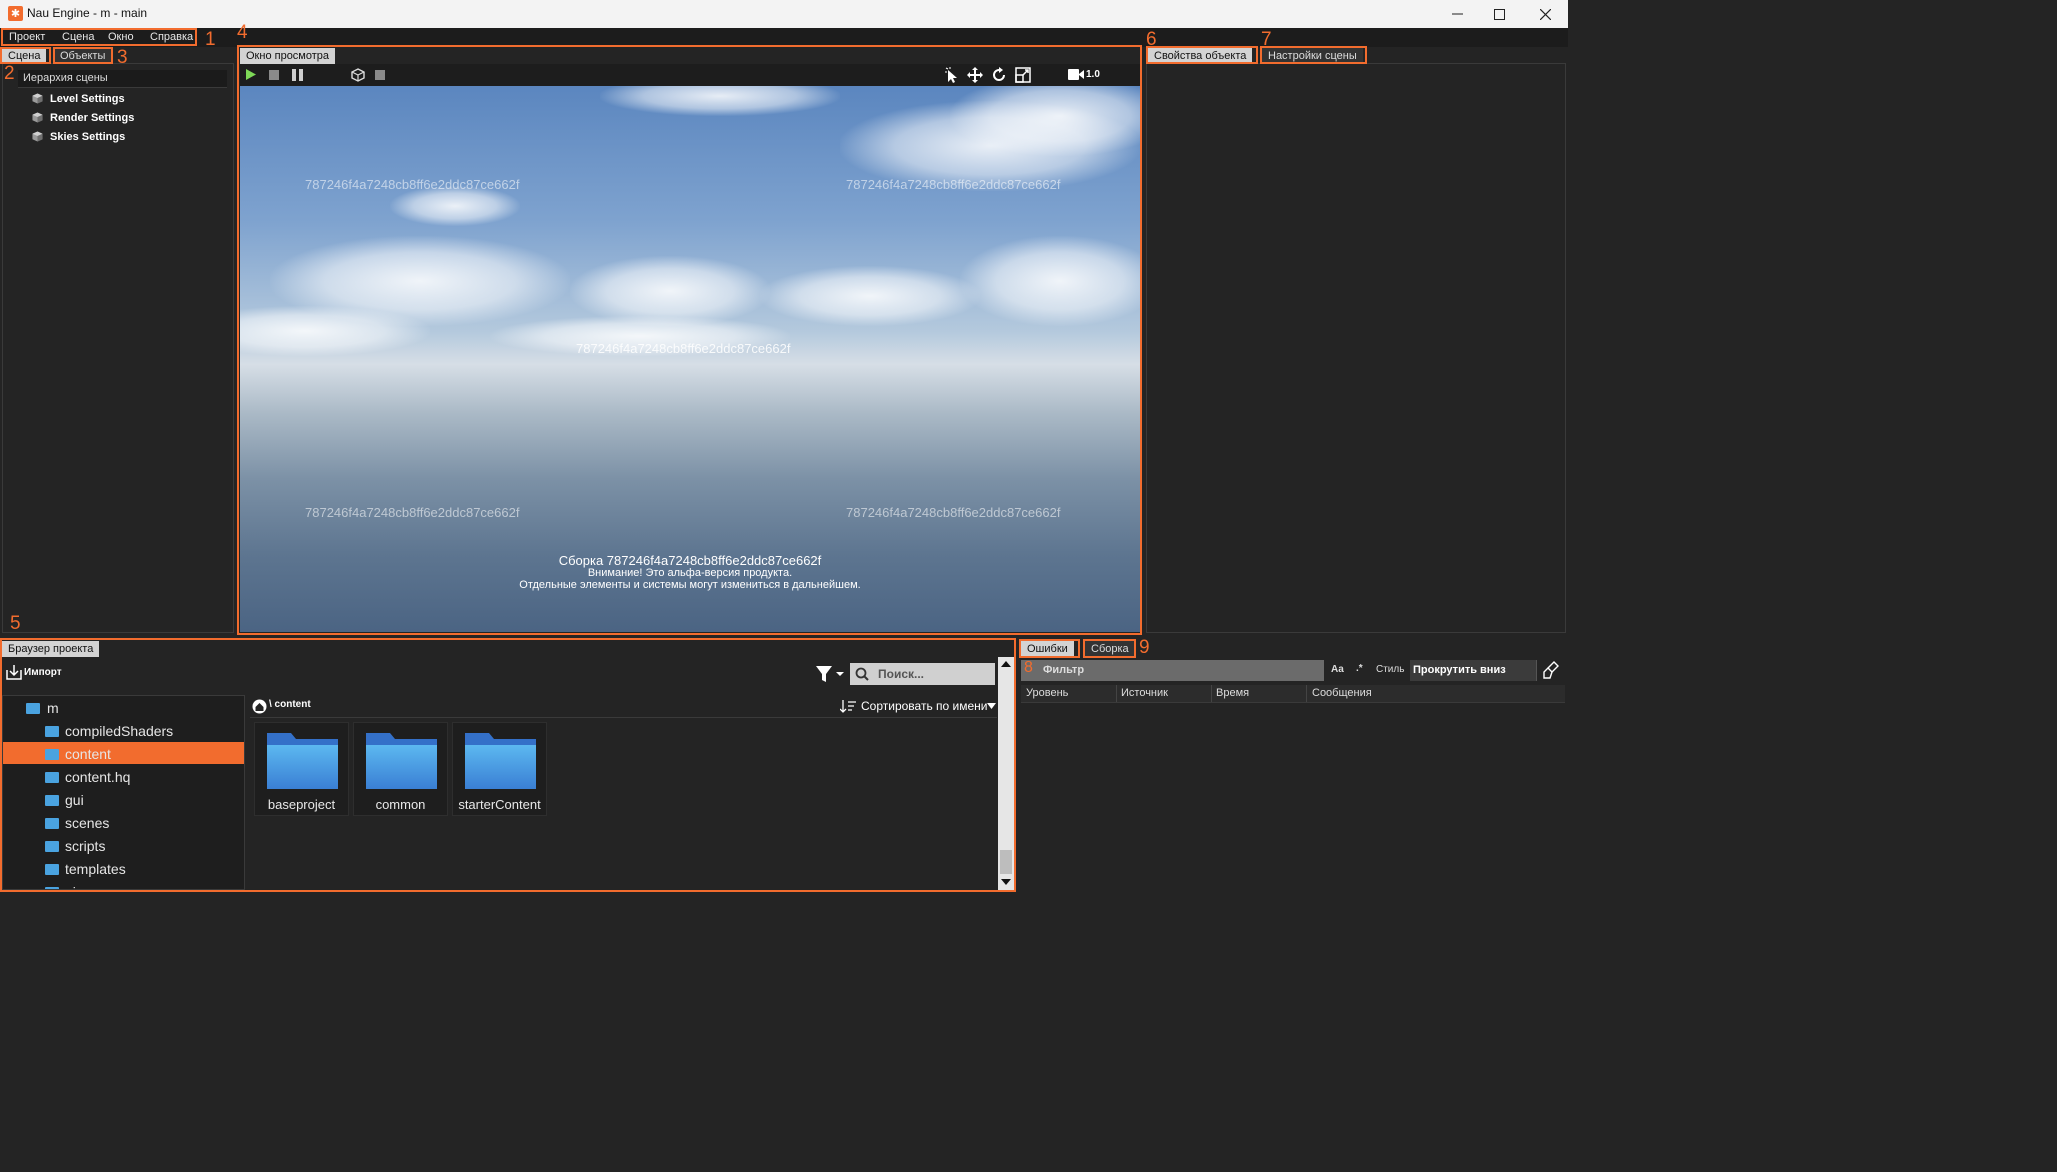 This screenshot has width=2057, height=1172. What do you see at coordinates (87, 13) in the screenshot?
I see `window-title: Nau Engine - m - main` at bounding box center [87, 13].